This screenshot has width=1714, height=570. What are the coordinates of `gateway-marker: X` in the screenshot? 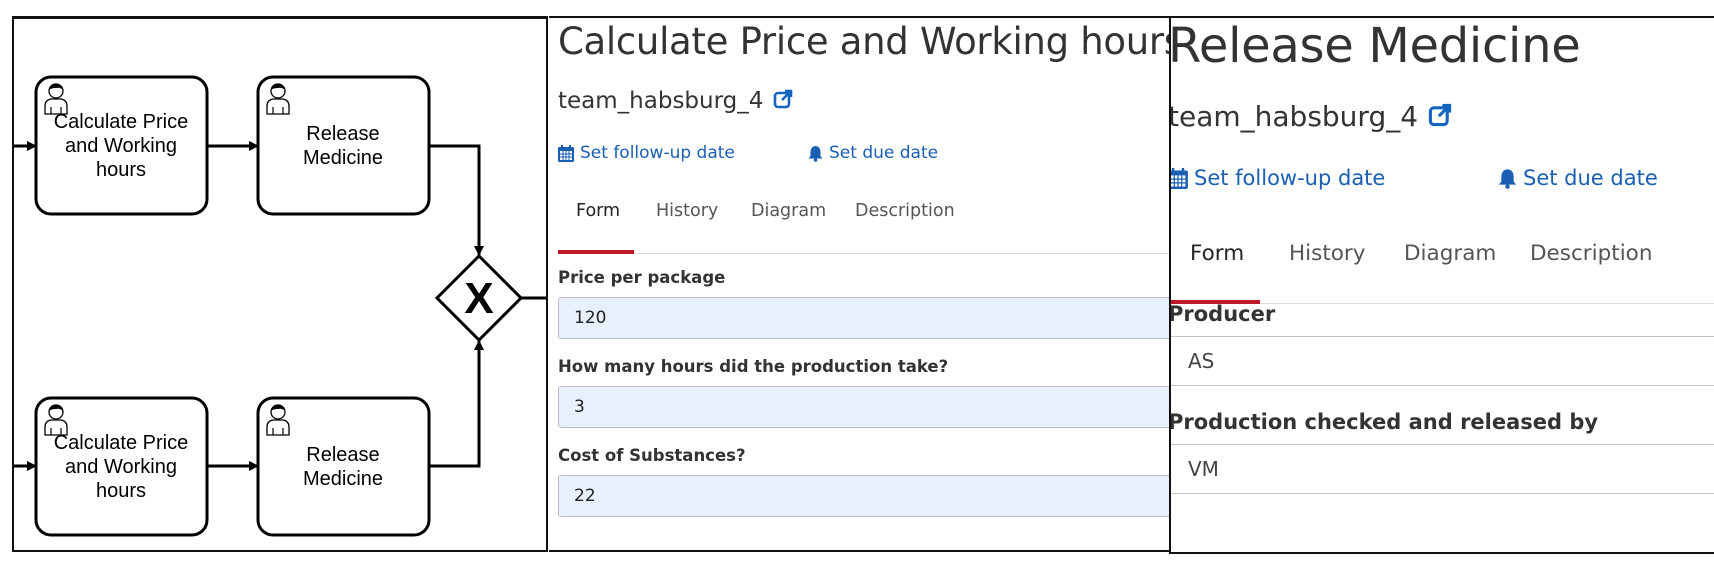 It's located at (478, 298).